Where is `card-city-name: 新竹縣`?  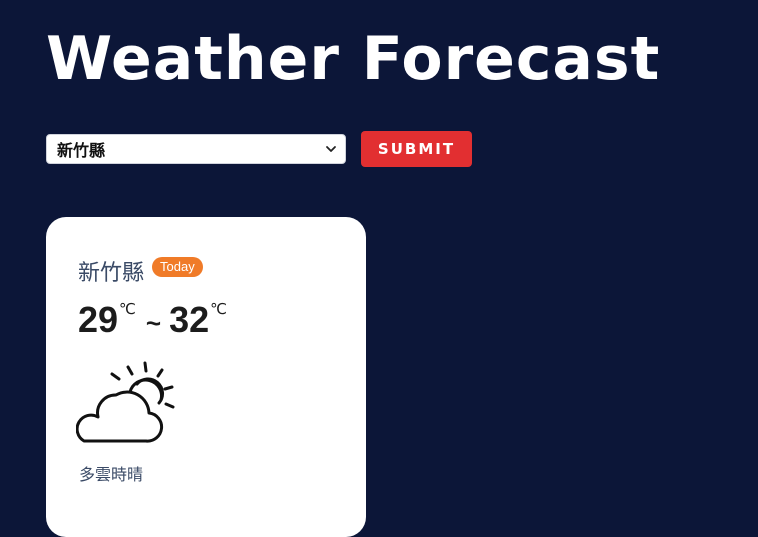 card-city-name: 新竹縣 is located at coordinates (111, 273).